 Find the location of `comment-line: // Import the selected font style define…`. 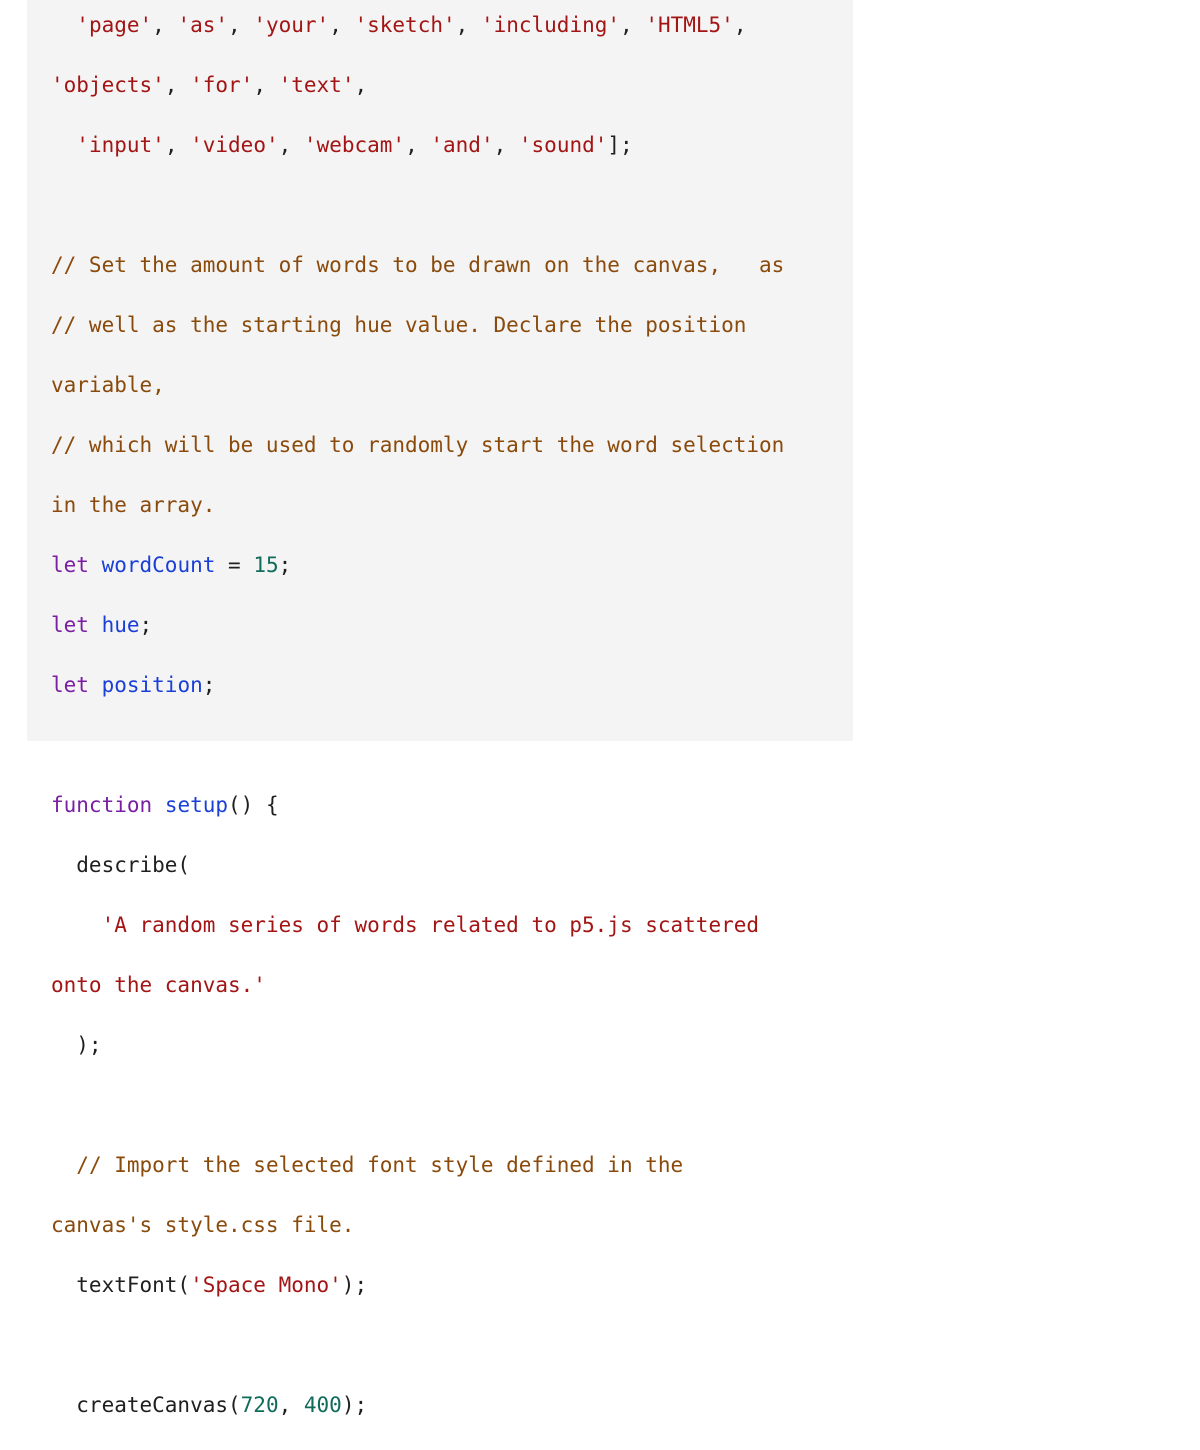

comment-line: // Import the selected font style define… is located at coordinates (417, 1165).